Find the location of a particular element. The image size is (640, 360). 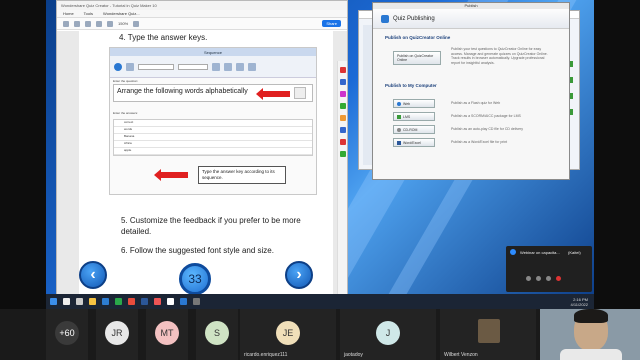

participant-name: ricardo.enriquez111 is located at coordinates (266, 355).